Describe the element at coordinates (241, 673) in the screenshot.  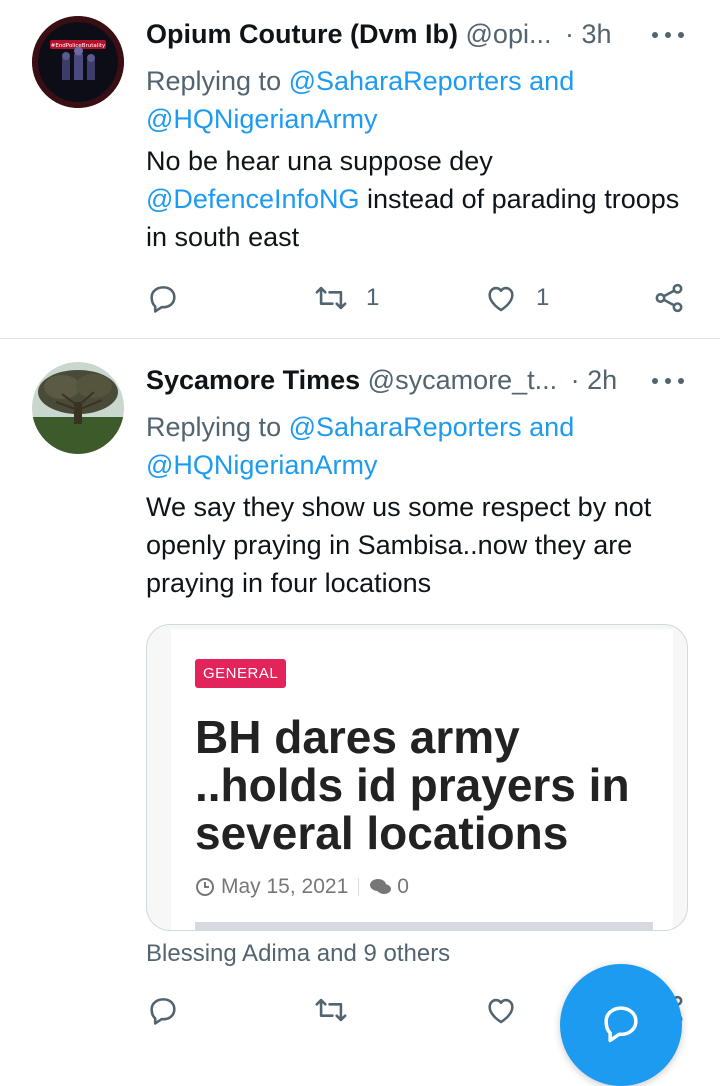
I see `category-badge: GENERAL` at that location.